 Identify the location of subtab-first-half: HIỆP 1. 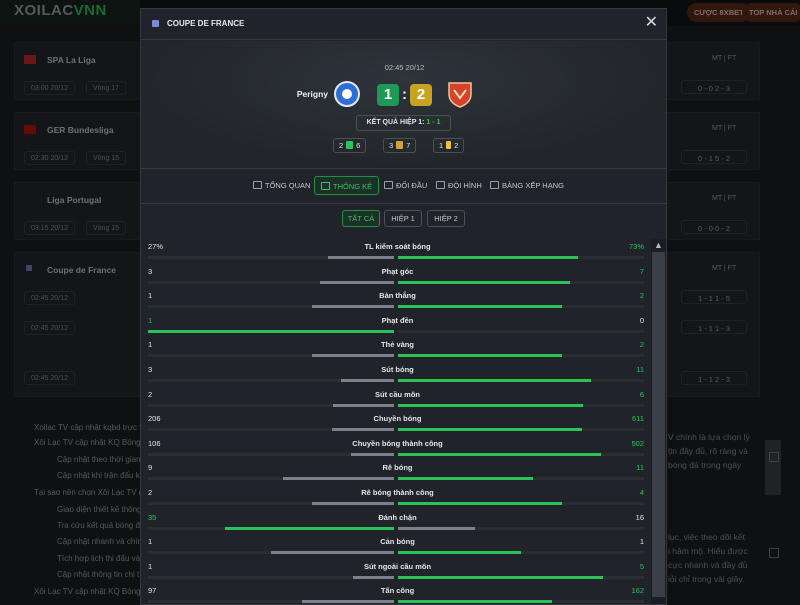
(403, 218).